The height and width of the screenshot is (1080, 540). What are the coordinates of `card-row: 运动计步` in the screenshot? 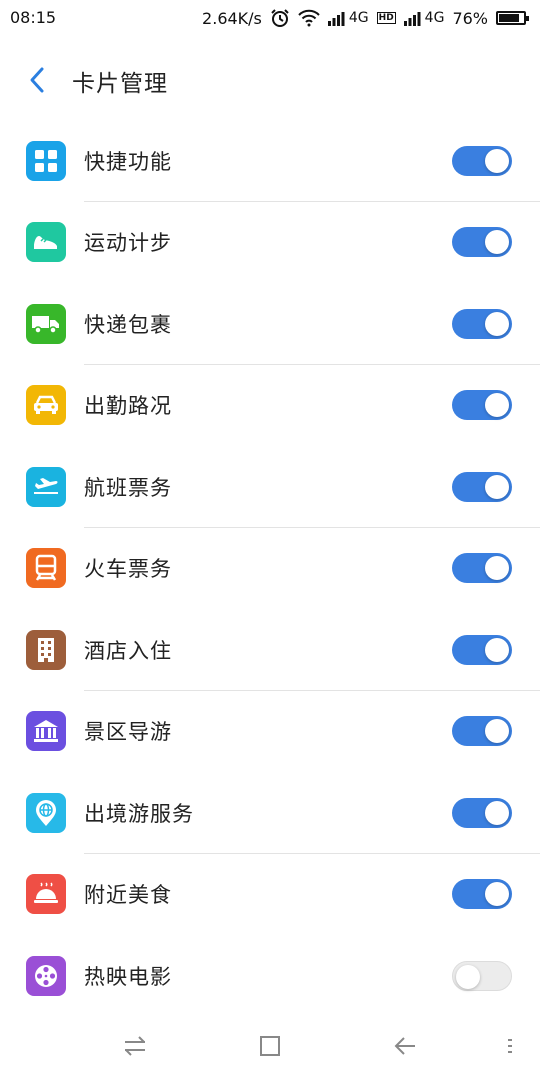 It's located at (270, 243).